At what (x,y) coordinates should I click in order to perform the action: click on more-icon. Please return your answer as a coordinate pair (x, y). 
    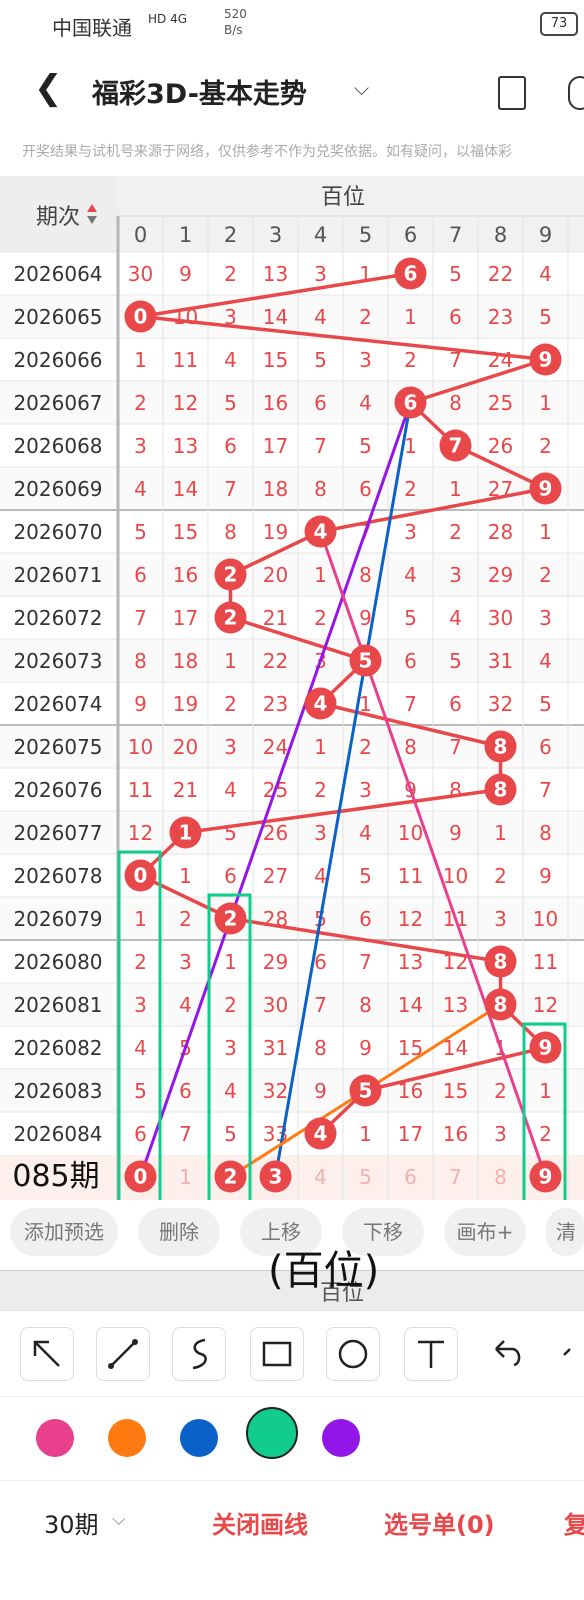
    Looking at the image, I should click on (576, 93).